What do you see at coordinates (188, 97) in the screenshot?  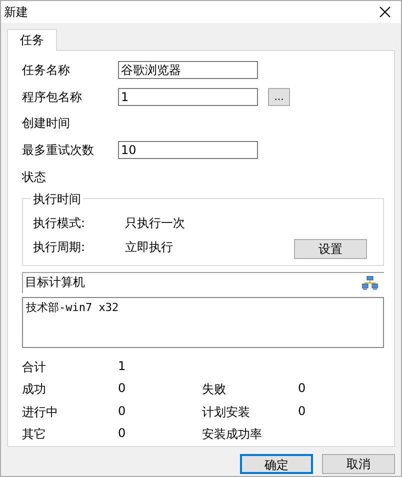 I see `input-field: 1` at bounding box center [188, 97].